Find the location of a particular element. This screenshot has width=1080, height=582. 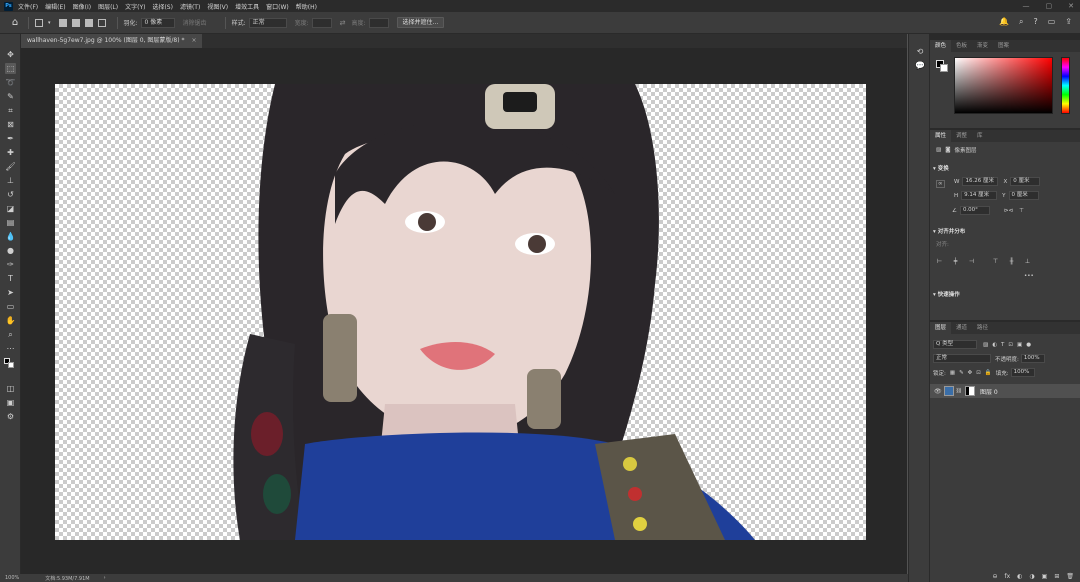

search-icon: ⌕ is located at coordinates (1021, 22).